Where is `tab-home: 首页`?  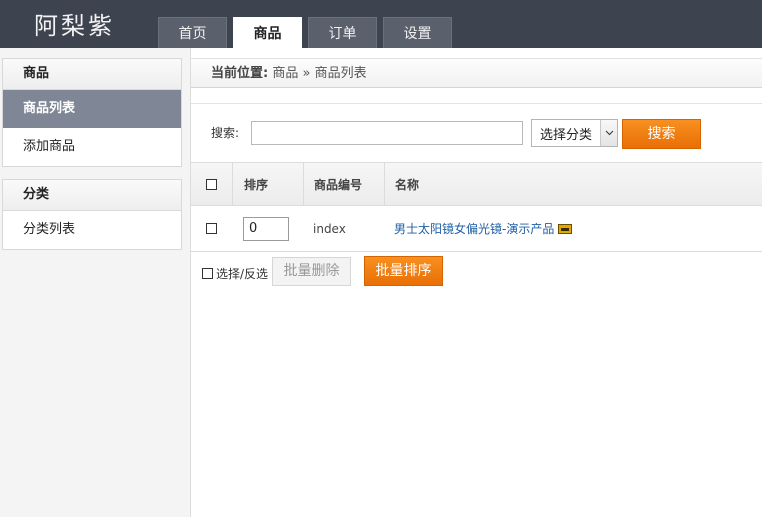
tab-home: 首页 is located at coordinates (192, 32).